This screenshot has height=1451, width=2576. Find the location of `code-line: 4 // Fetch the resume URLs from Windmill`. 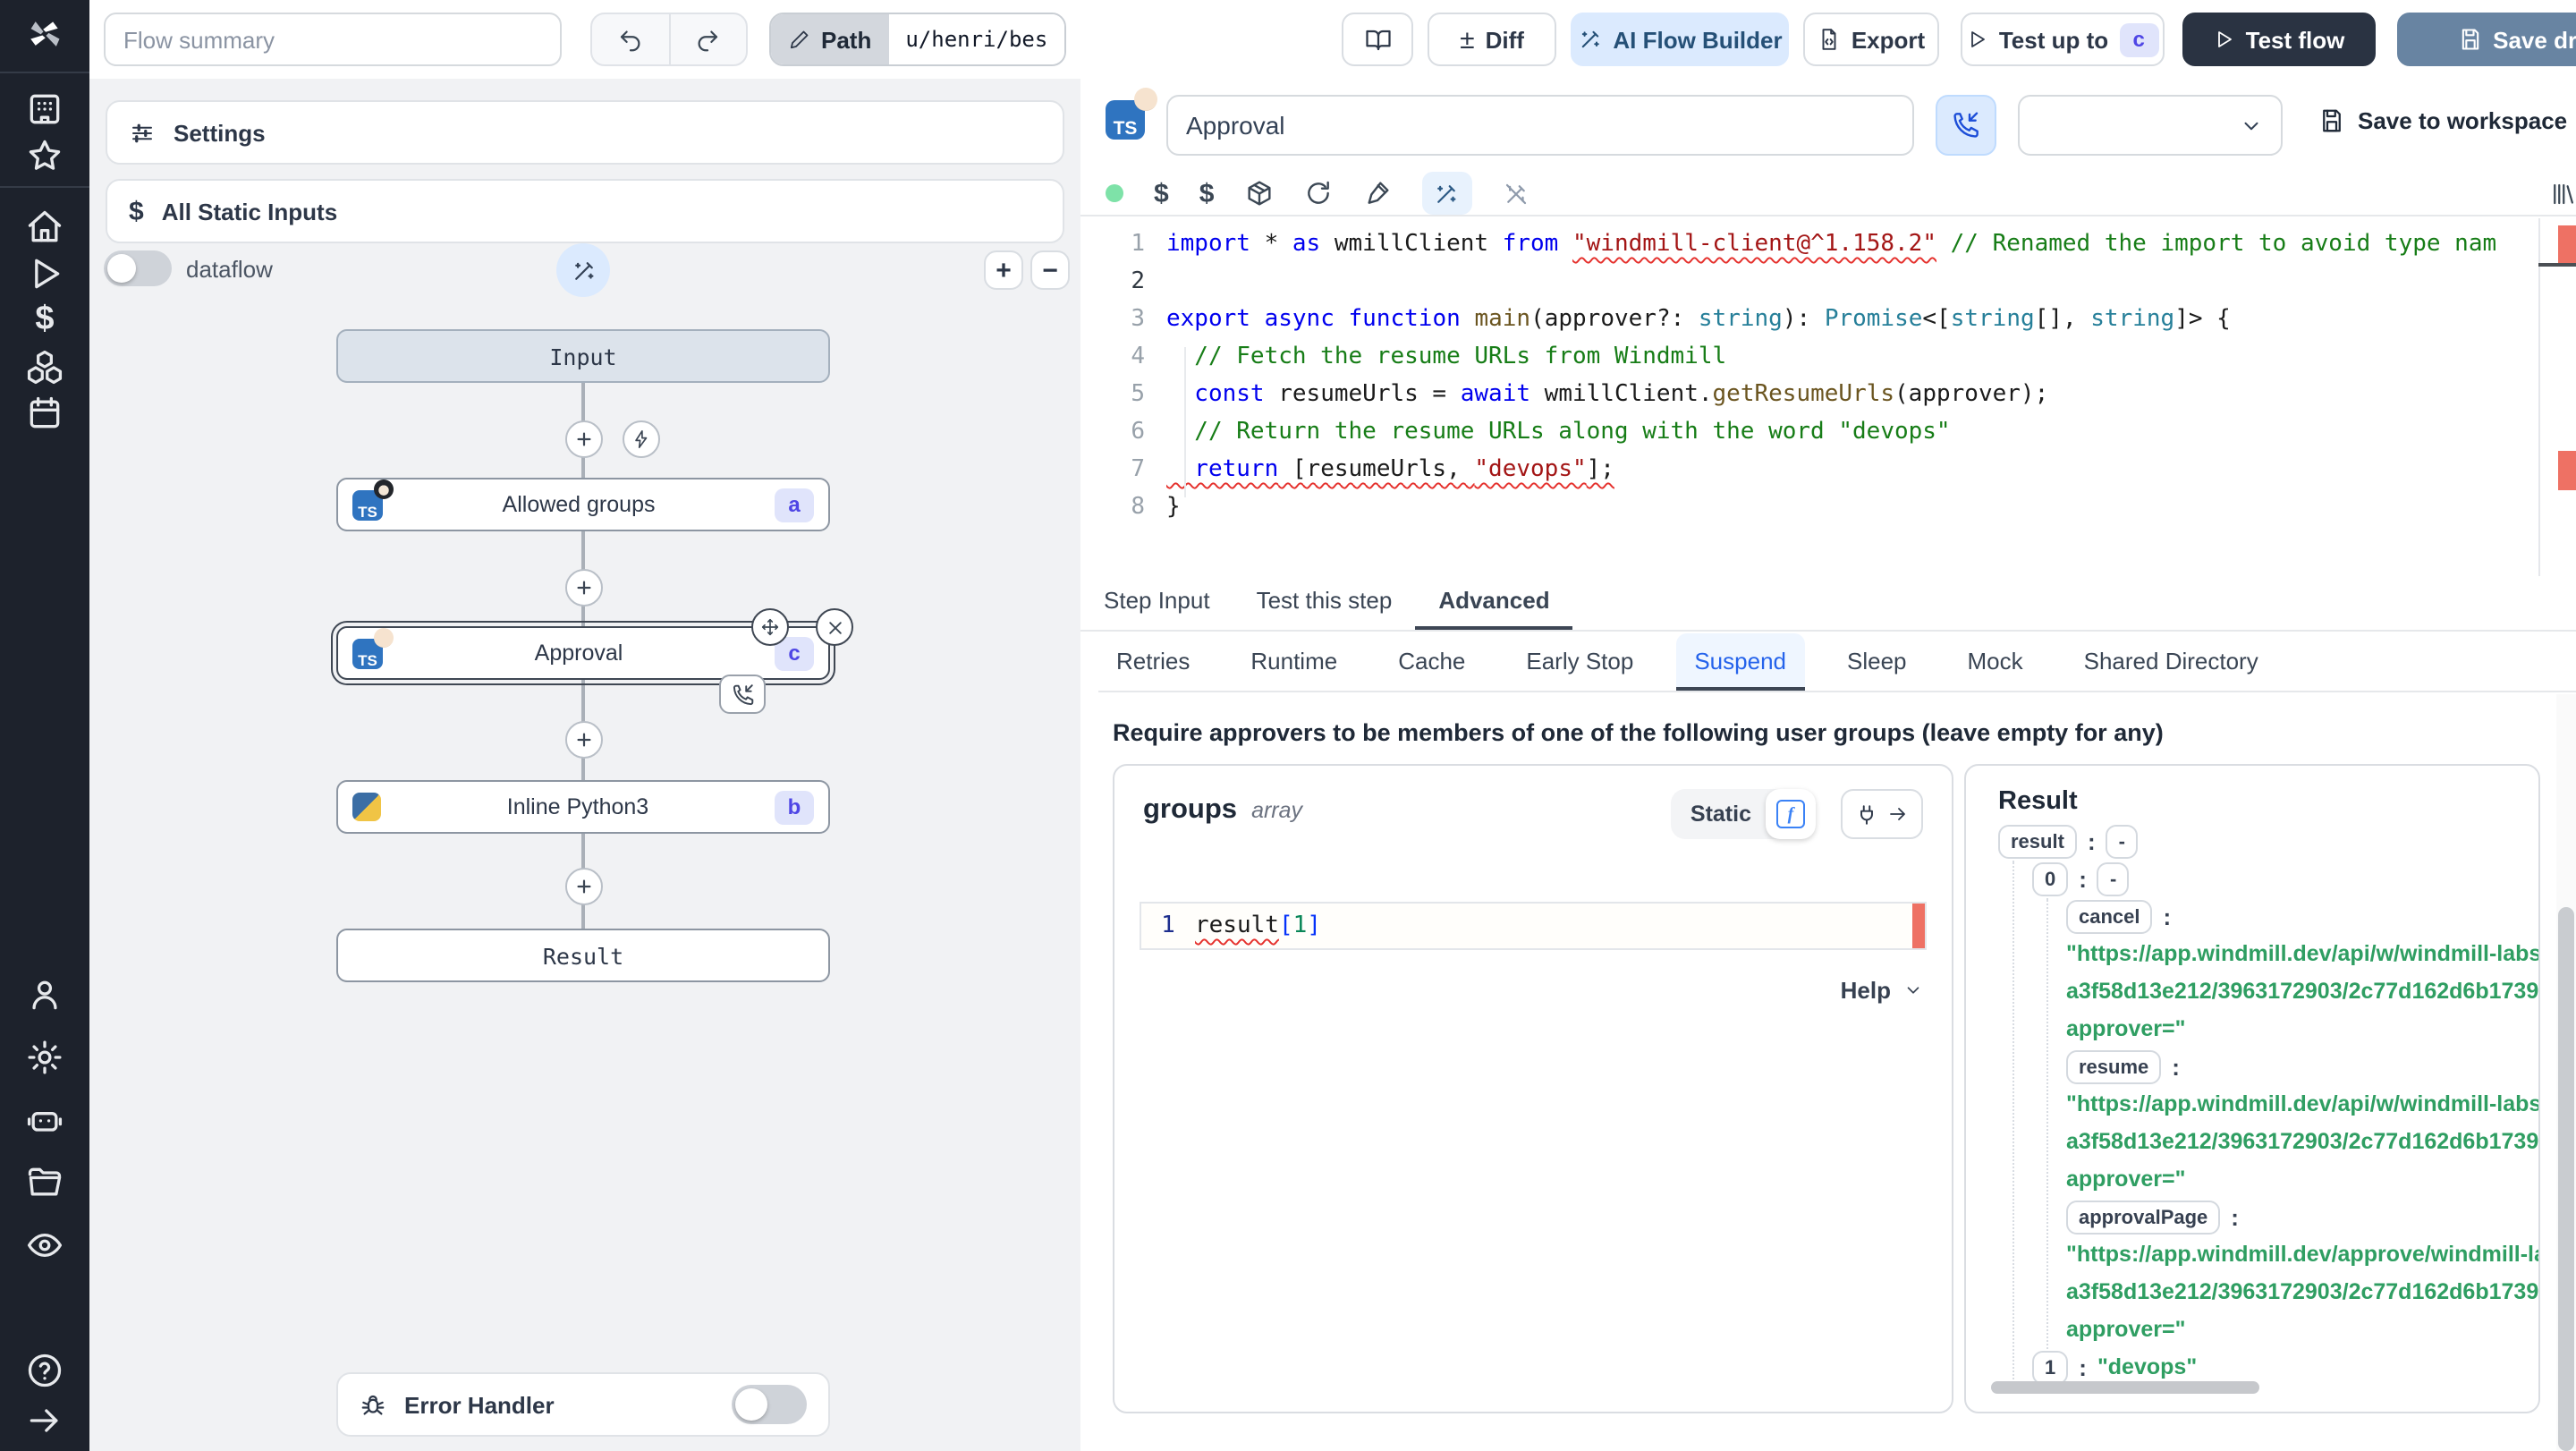

code-line: 4 // Fetch the resume URLs from Windmill is located at coordinates (1429, 357).